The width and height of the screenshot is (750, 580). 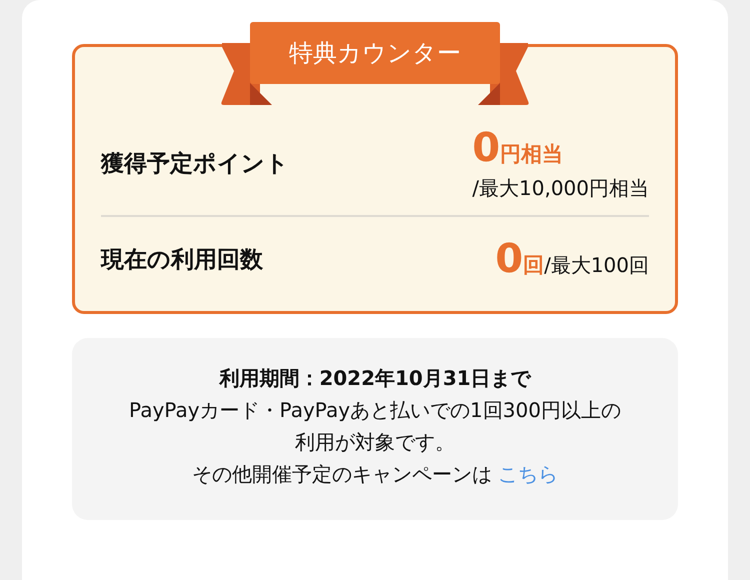 I want to click on counter-title: 特典カウンター, so click(x=375, y=53).